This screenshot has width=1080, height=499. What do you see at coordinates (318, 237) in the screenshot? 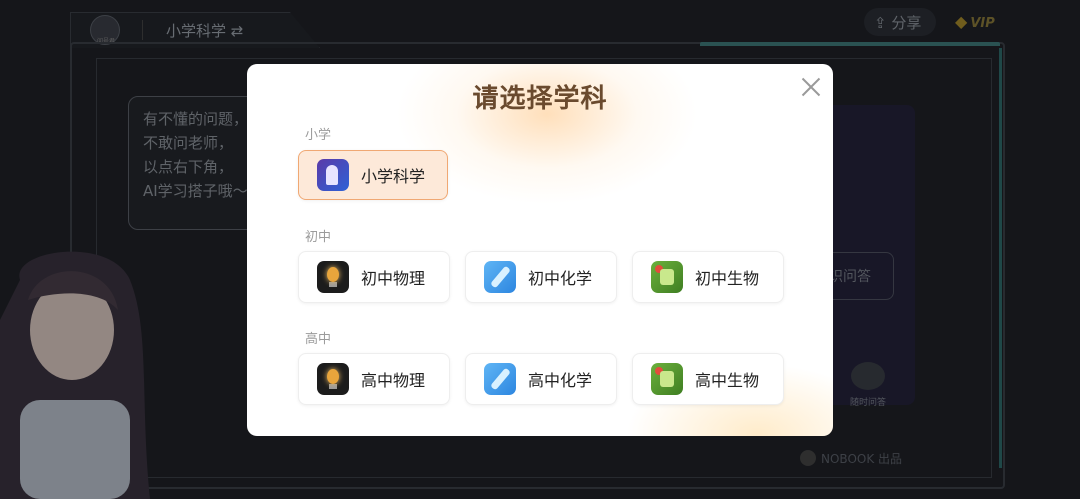
I see `section-label-middle: 初中` at bounding box center [318, 237].